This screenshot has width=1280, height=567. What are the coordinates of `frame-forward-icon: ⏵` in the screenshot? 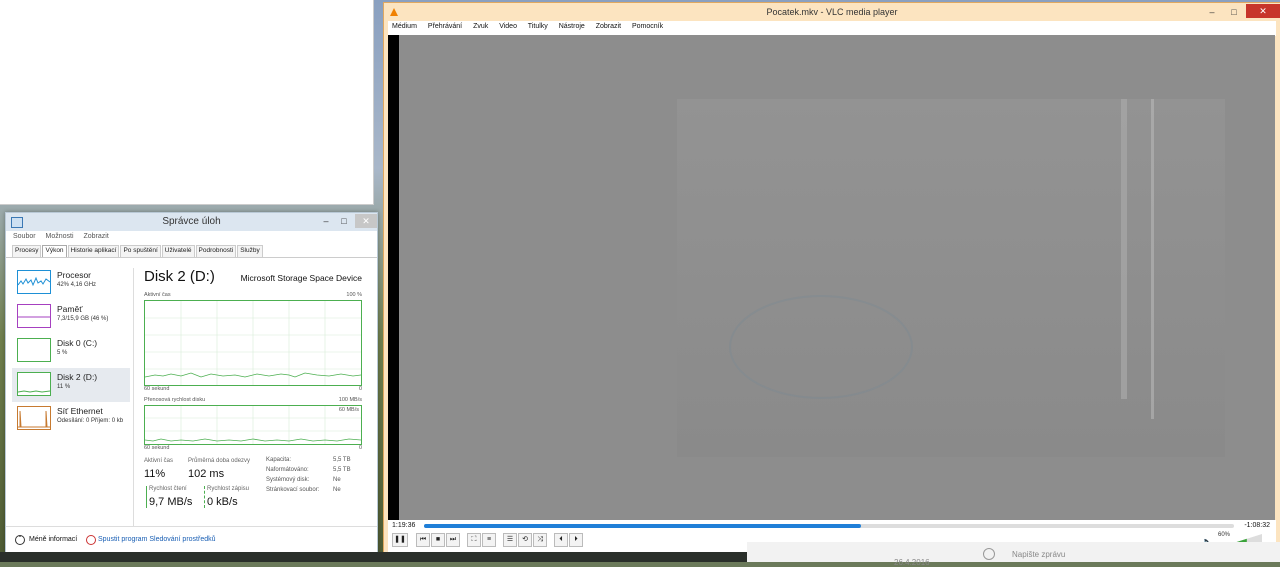 It's located at (576, 540).